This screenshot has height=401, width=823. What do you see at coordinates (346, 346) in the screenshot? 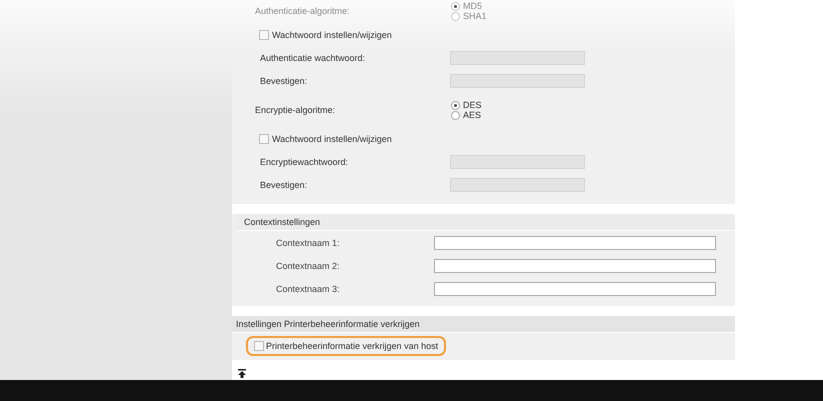
I see `checkbox-option: Printerbeheerinformatie verkrijgen van host` at bounding box center [346, 346].